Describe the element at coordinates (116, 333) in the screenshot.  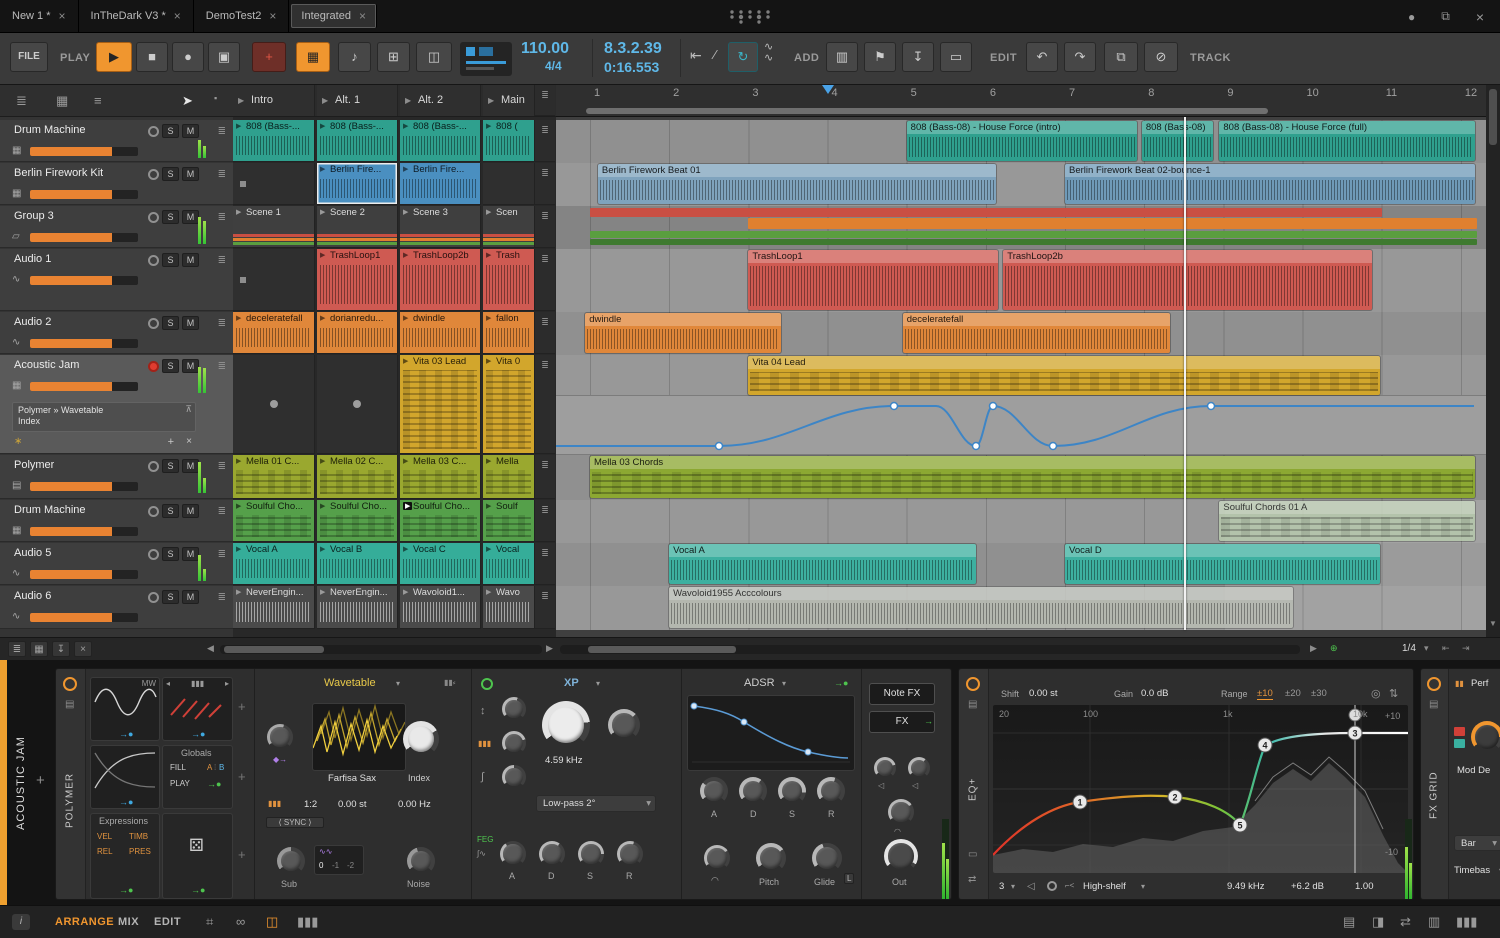
I see `track-row: Audio 2 S M ∿ ≣` at that location.